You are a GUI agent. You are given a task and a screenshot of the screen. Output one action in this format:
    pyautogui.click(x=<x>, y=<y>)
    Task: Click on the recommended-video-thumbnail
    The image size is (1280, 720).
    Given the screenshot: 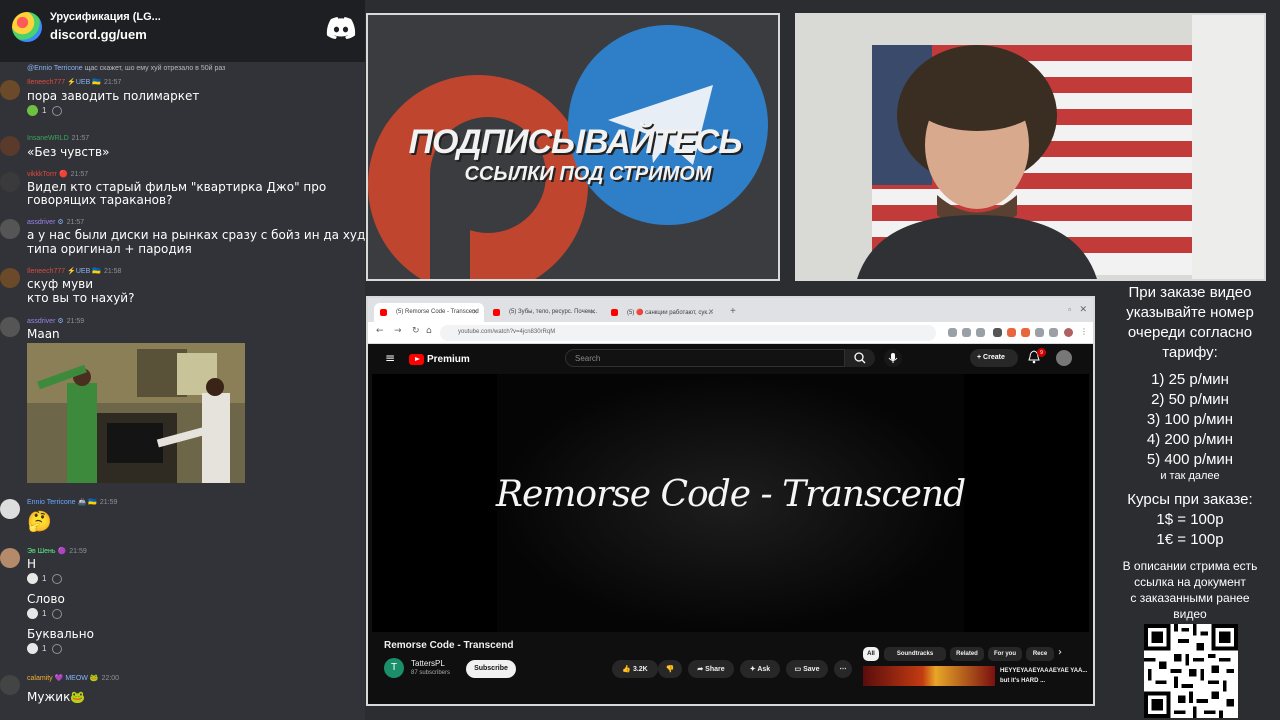 What is the action you would take?
    pyautogui.click(x=929, y=676)
    